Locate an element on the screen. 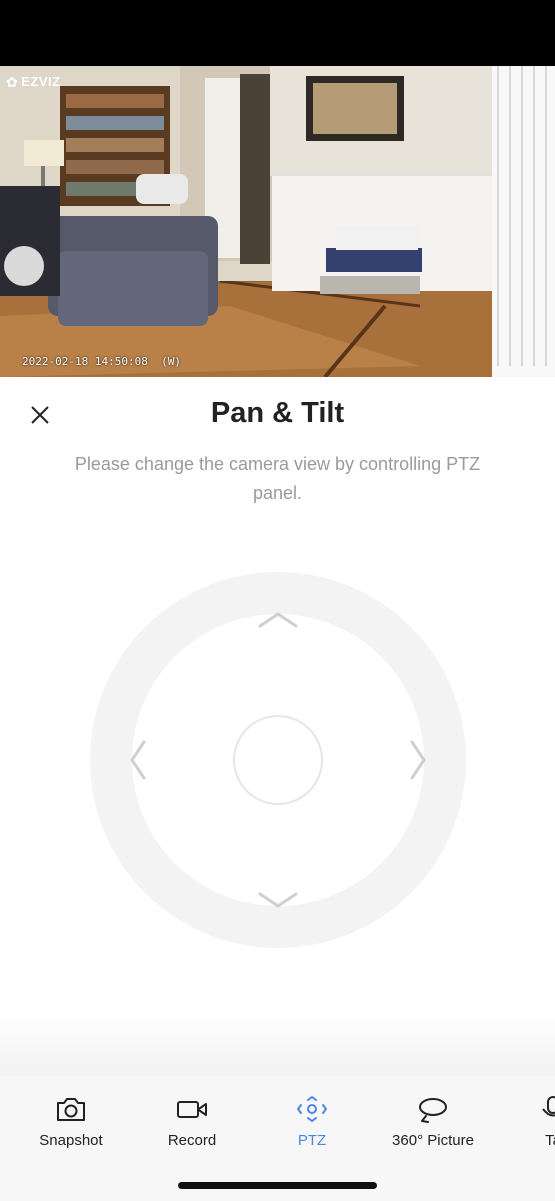 This screenshot has width=555, height=1201. 360-picture-button: 360° Picture is located at coordinates (433, 1121).